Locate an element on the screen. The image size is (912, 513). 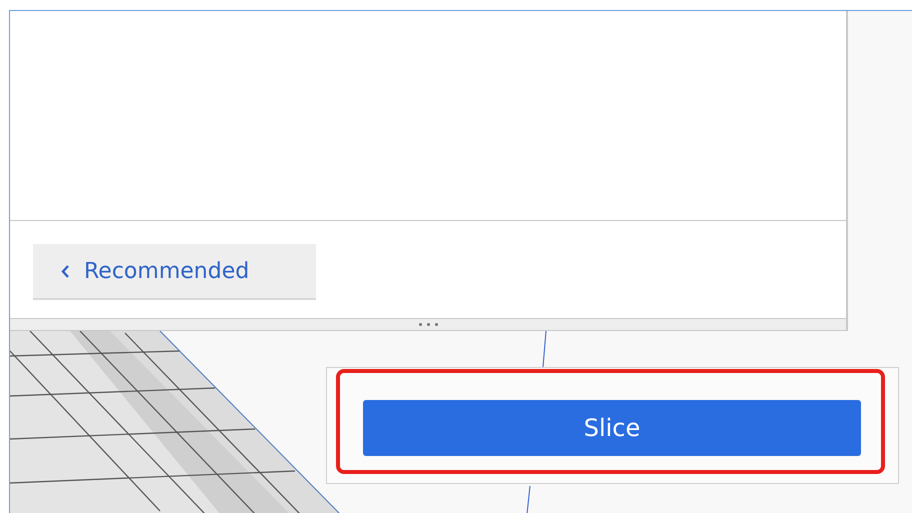
recommended-button: Recommended is located at coordinates (174, 272).